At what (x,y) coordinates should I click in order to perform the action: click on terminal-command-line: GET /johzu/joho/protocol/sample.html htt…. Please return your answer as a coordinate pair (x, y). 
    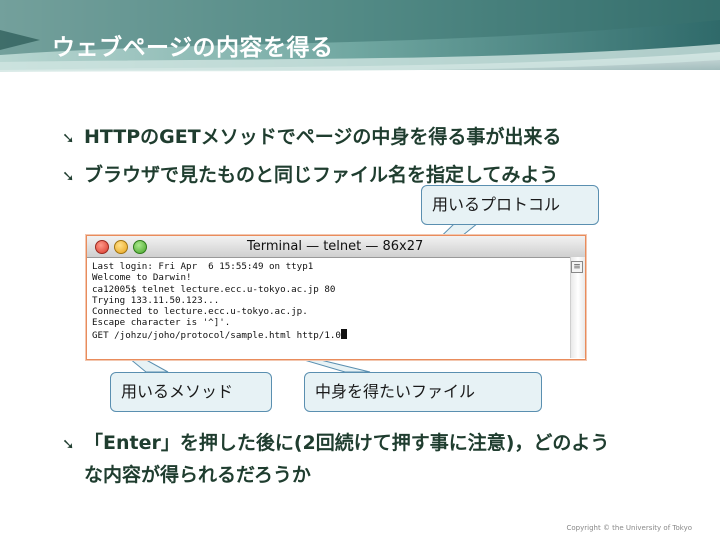
    Looking at the image, I should click on (327, 334).